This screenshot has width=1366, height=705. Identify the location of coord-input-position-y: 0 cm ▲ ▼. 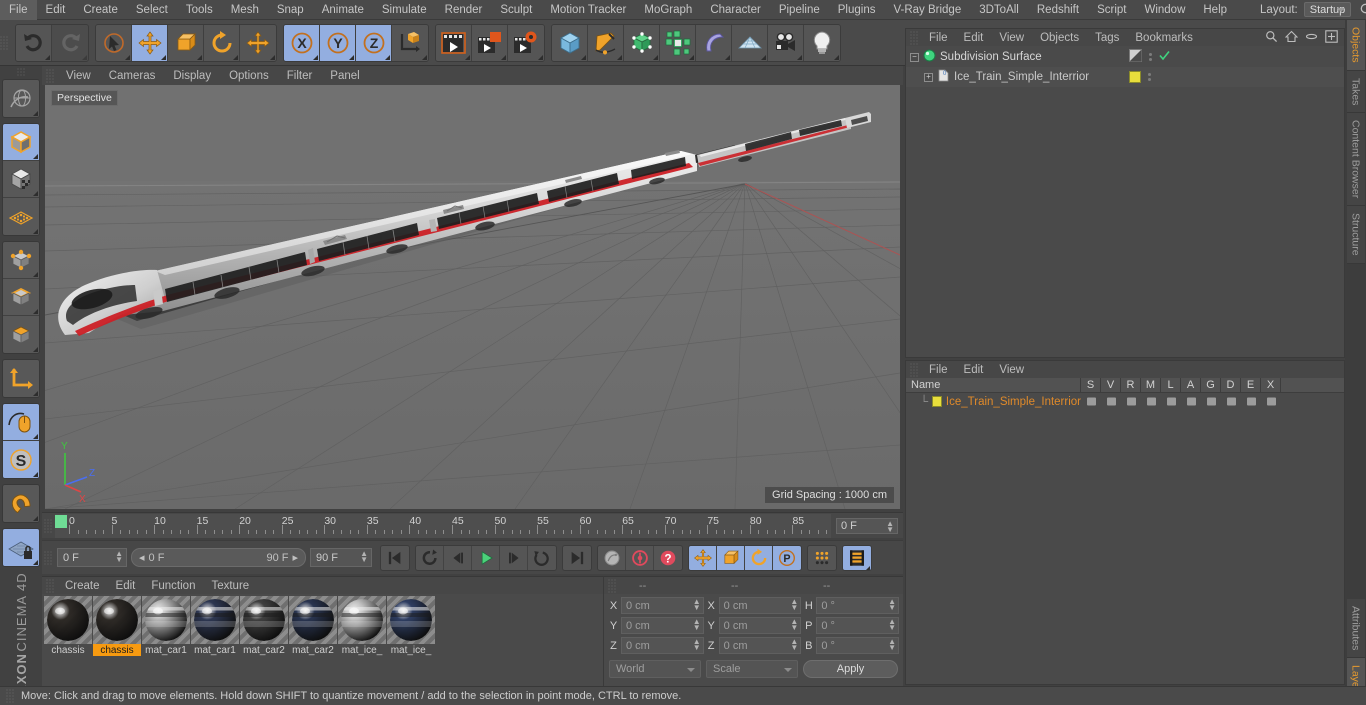
(662, 625).